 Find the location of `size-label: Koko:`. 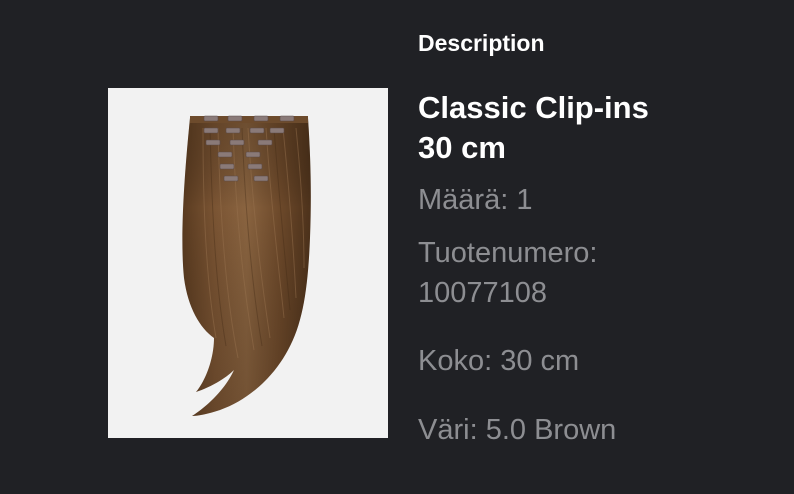

size-label: Koko: is located at coordinates (455, 361).